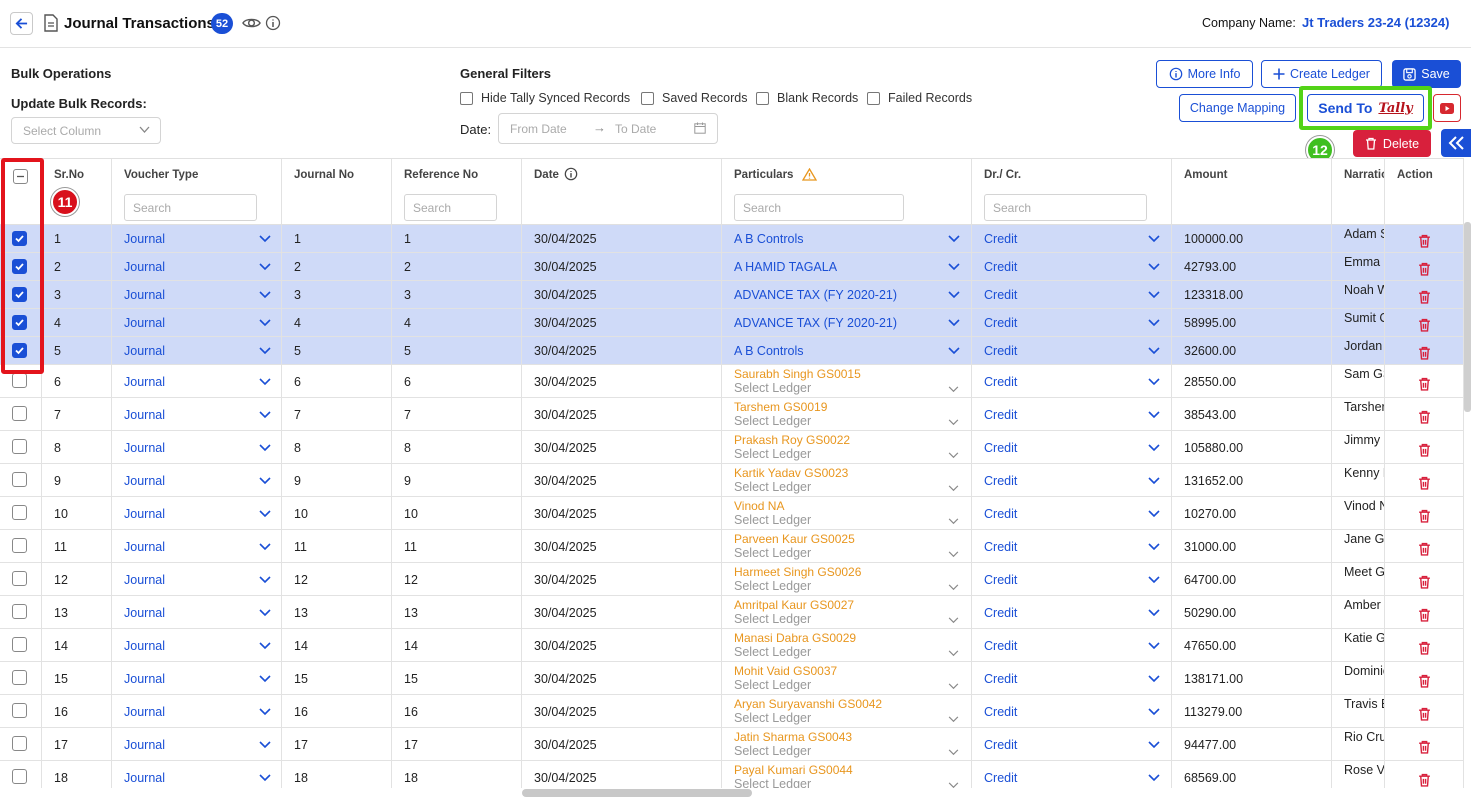 The width and height of the screenshot is (1471, 800). What do you see at coordinates (545, 98) in the screenshot?
I see `hide-tally-synced-checkbox: Hide Tally Synced Records` at bounding box center [545, 98].